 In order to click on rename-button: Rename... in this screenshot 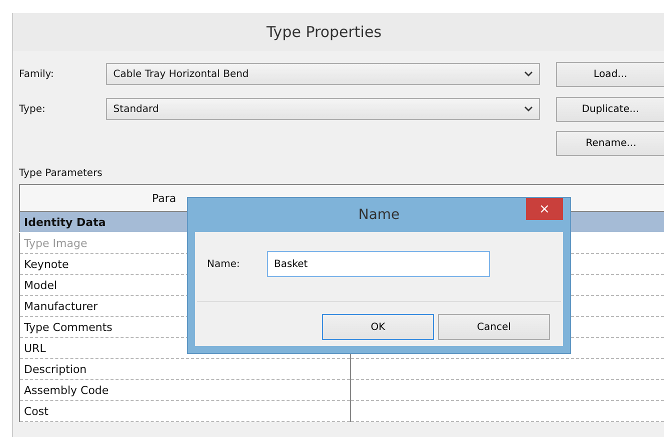, I will do `click(610, 143)`.